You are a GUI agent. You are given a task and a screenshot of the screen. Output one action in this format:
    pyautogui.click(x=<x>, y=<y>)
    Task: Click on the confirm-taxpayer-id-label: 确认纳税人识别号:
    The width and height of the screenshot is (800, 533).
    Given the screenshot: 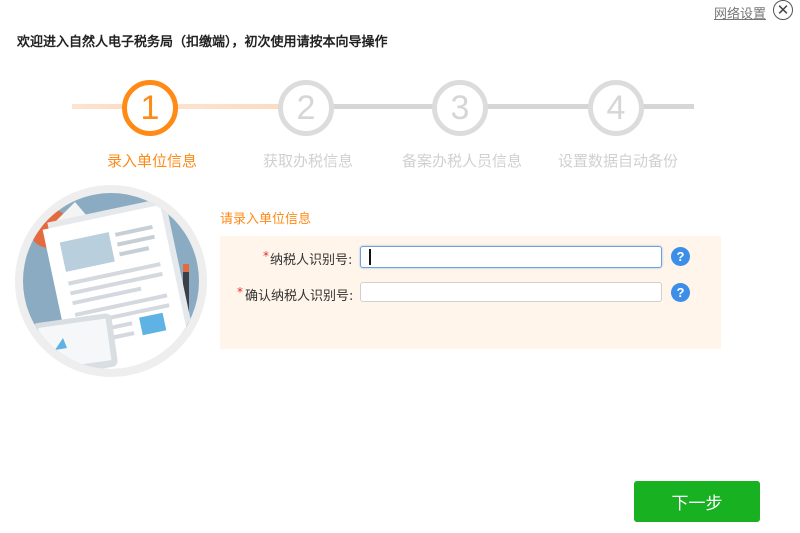 What is the action you would take?
    pyautogui.click(x=299, y=296)
    